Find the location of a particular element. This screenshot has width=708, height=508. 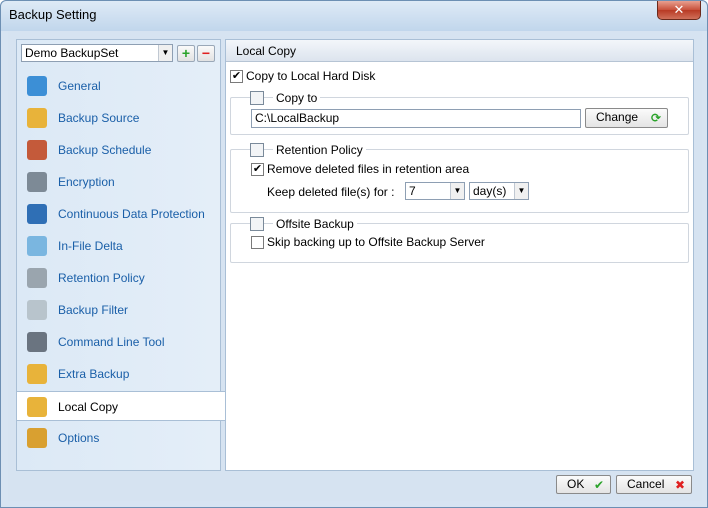

sidebar-item-label: Command Line Tool is located at coordinates (111, 342).